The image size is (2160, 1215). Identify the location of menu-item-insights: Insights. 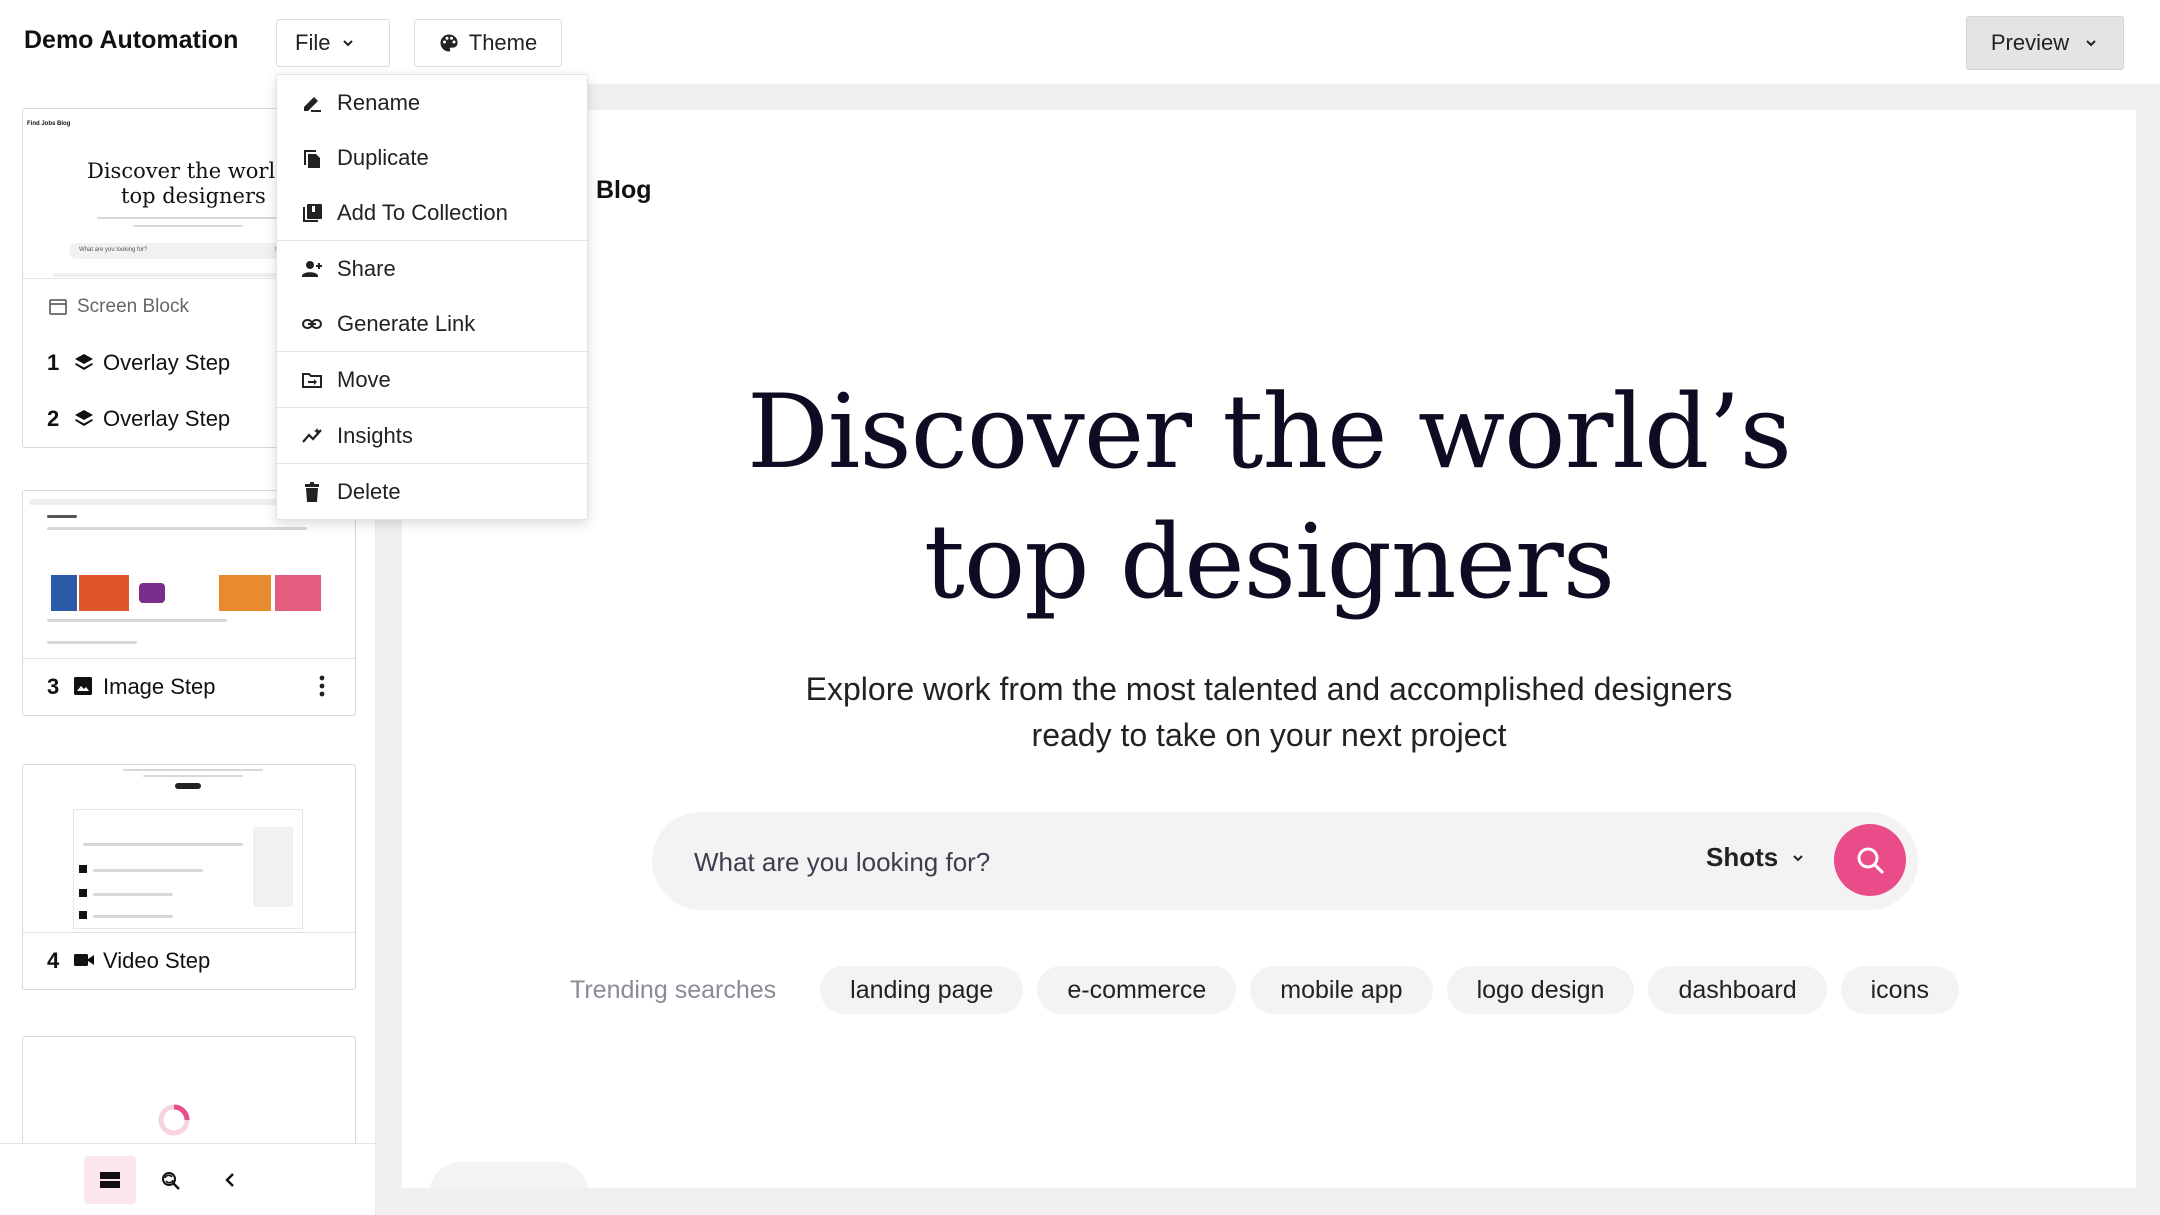
(432, 435).